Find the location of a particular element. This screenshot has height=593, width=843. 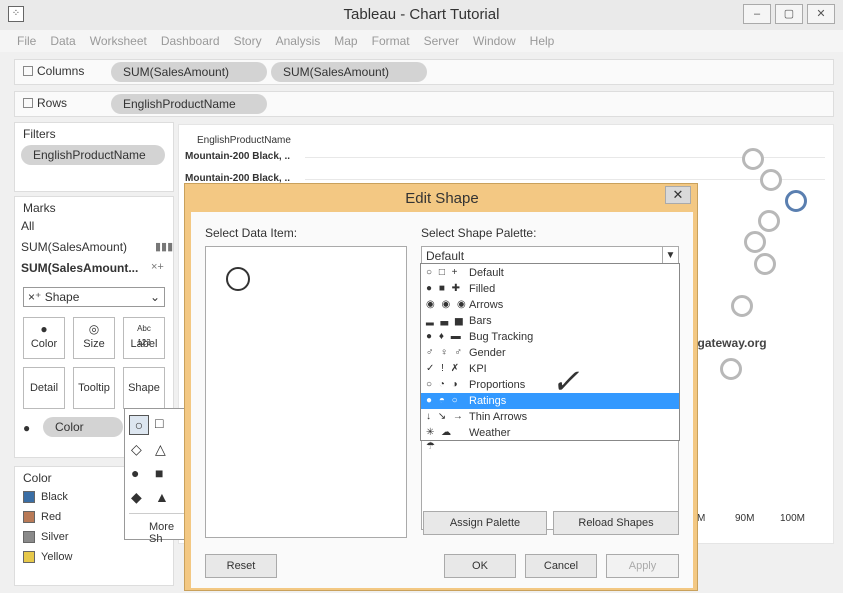

legend-label: Silver is located at coordinates (55, 537).